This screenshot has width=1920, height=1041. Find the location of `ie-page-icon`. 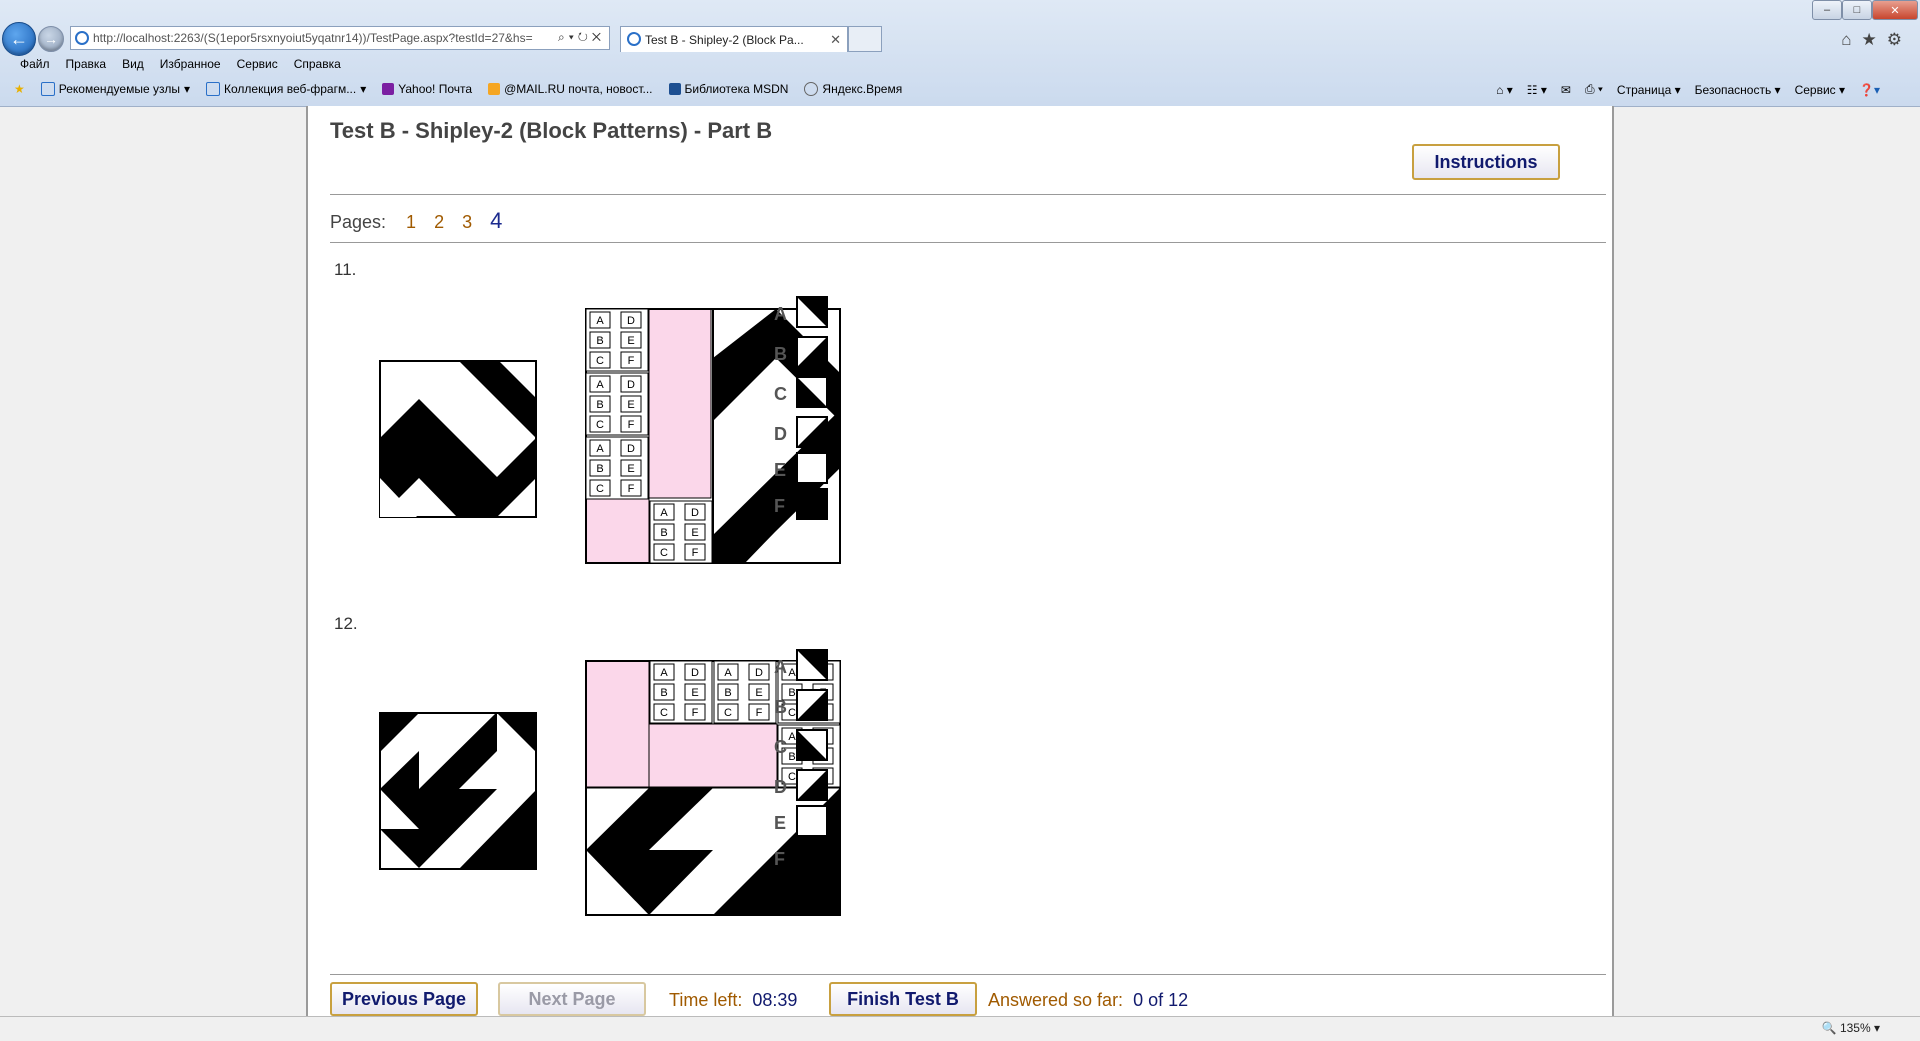

ie-page-icon is located at coordinates (82, 38).